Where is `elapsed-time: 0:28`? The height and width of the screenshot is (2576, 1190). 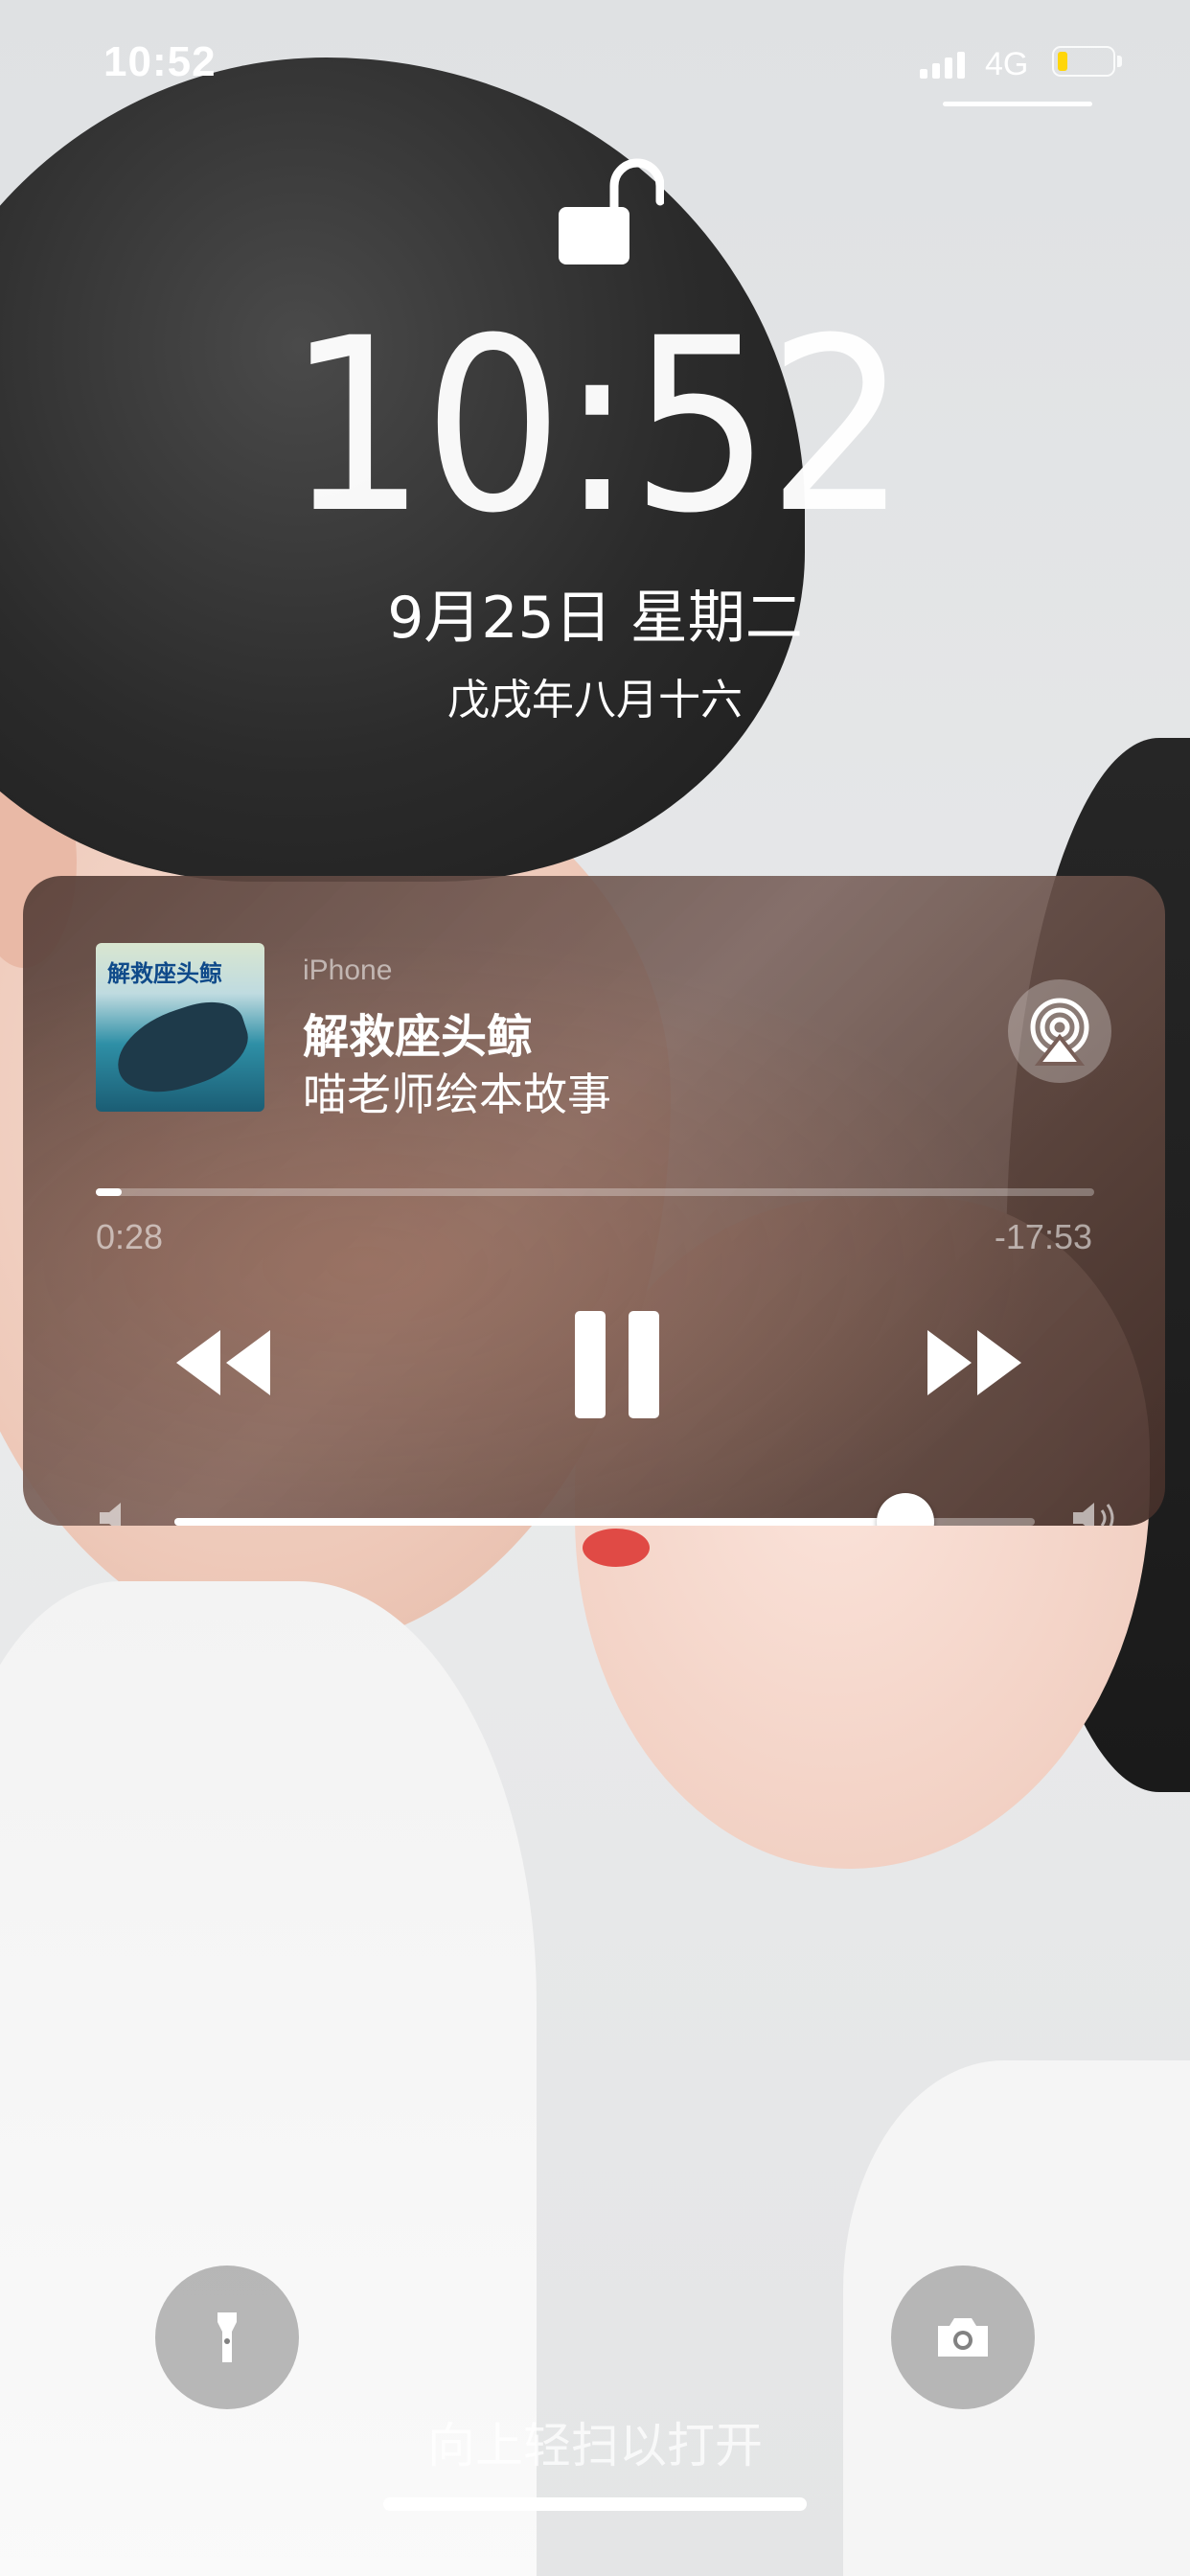 elapsed-time: 0:28 is located at coordinates (130, 1236).